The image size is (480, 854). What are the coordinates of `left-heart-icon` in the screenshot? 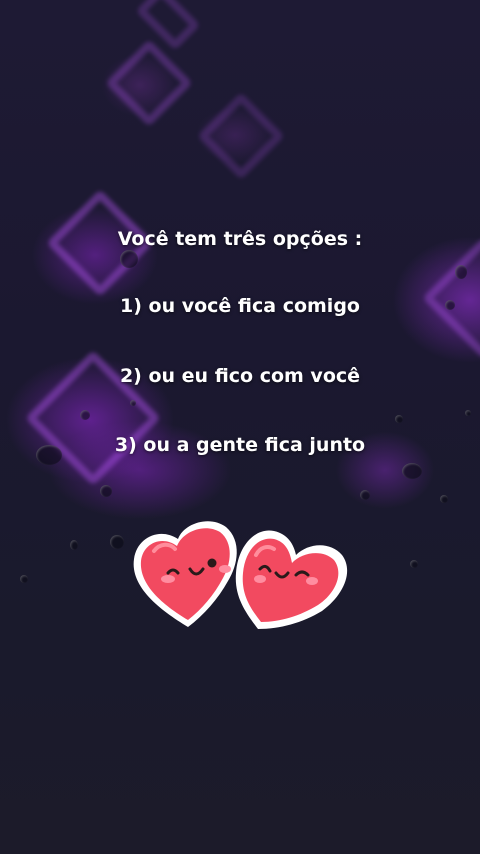 It's located at (185, 574).